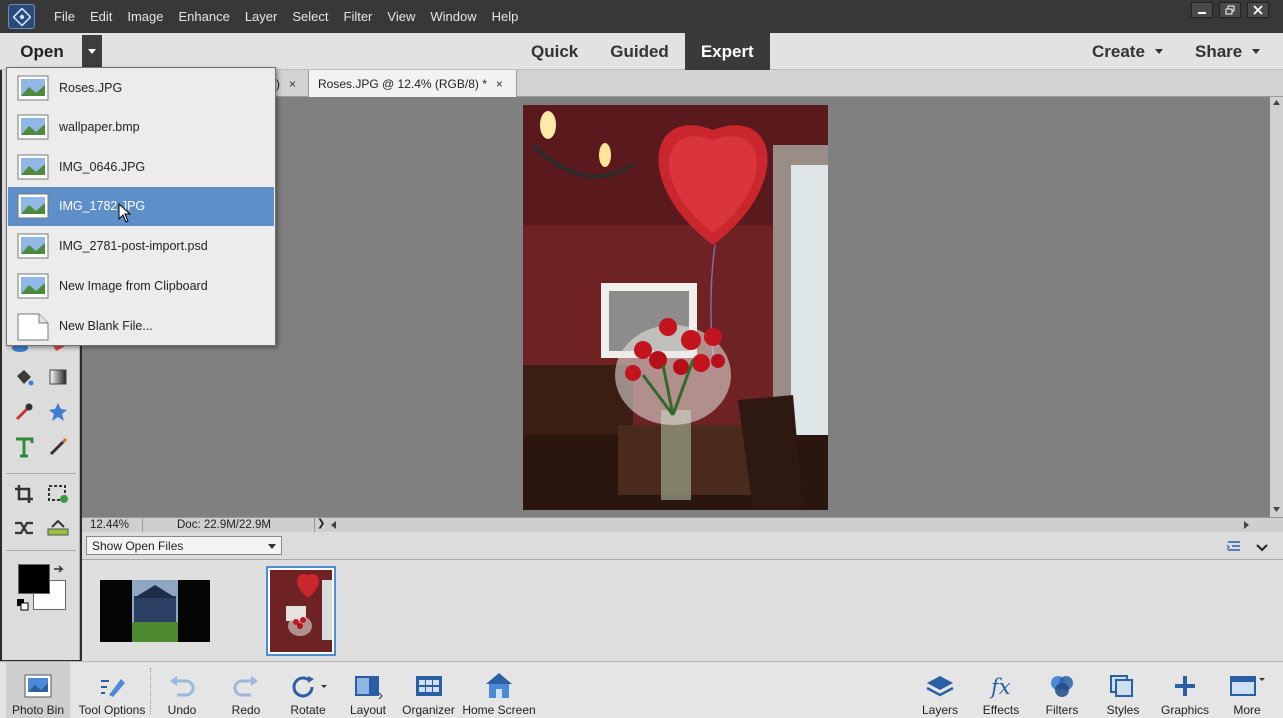  I want to click on layers-button: Layers, so click(940, 690).